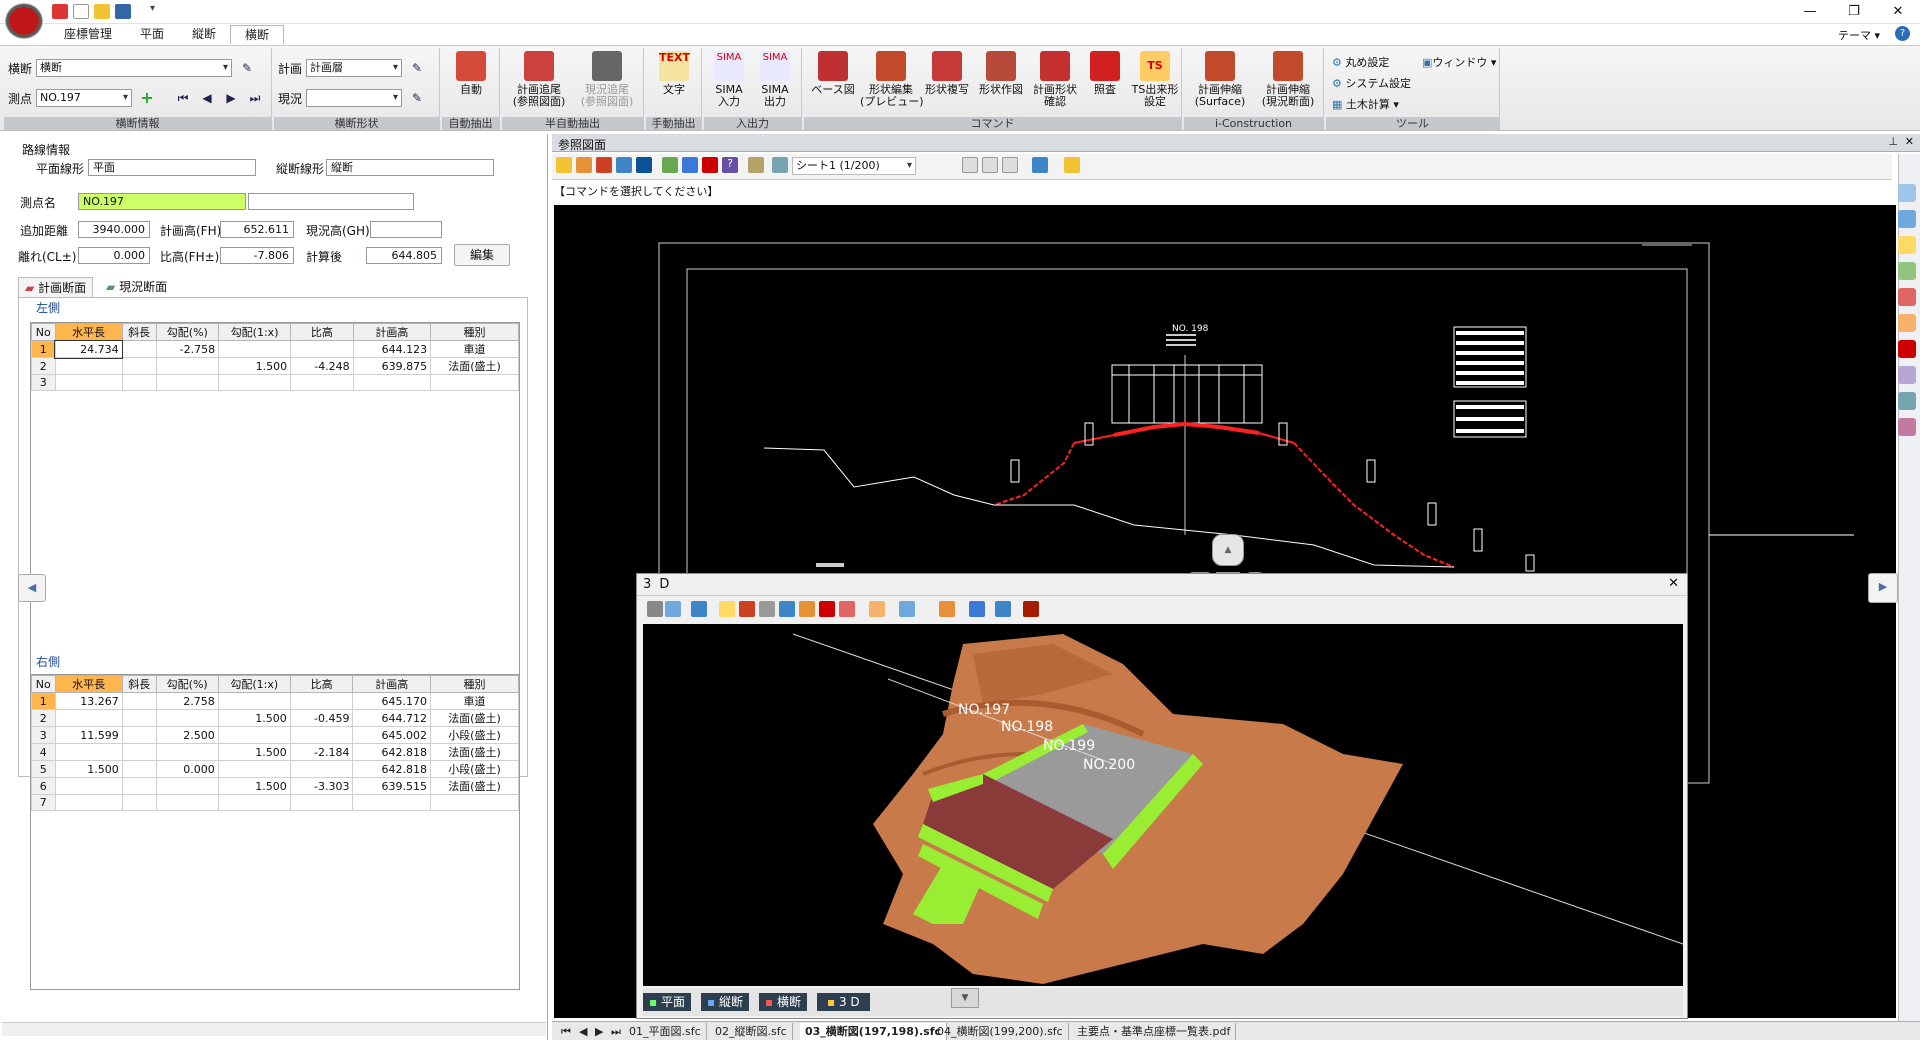 The image size is (1920, 1040). I want to click on table-row: 4 1.500 -2.184 642.818 法面(盛土), so click(275, 752).